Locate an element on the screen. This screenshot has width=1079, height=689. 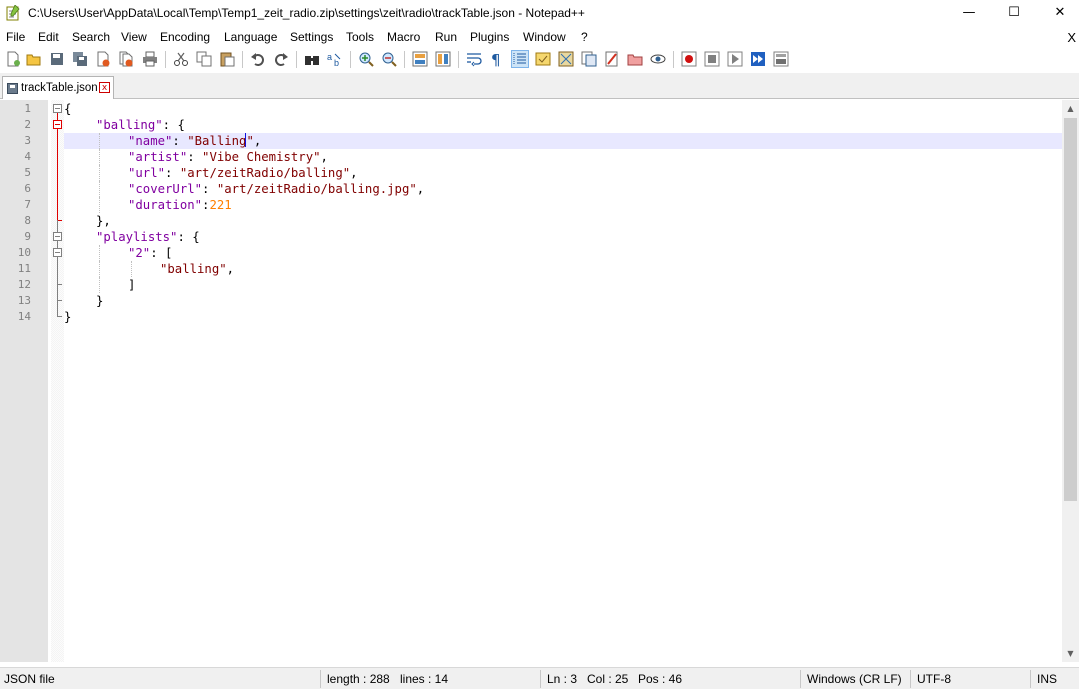
line-number: 10 is located at coordinates (24, 252).